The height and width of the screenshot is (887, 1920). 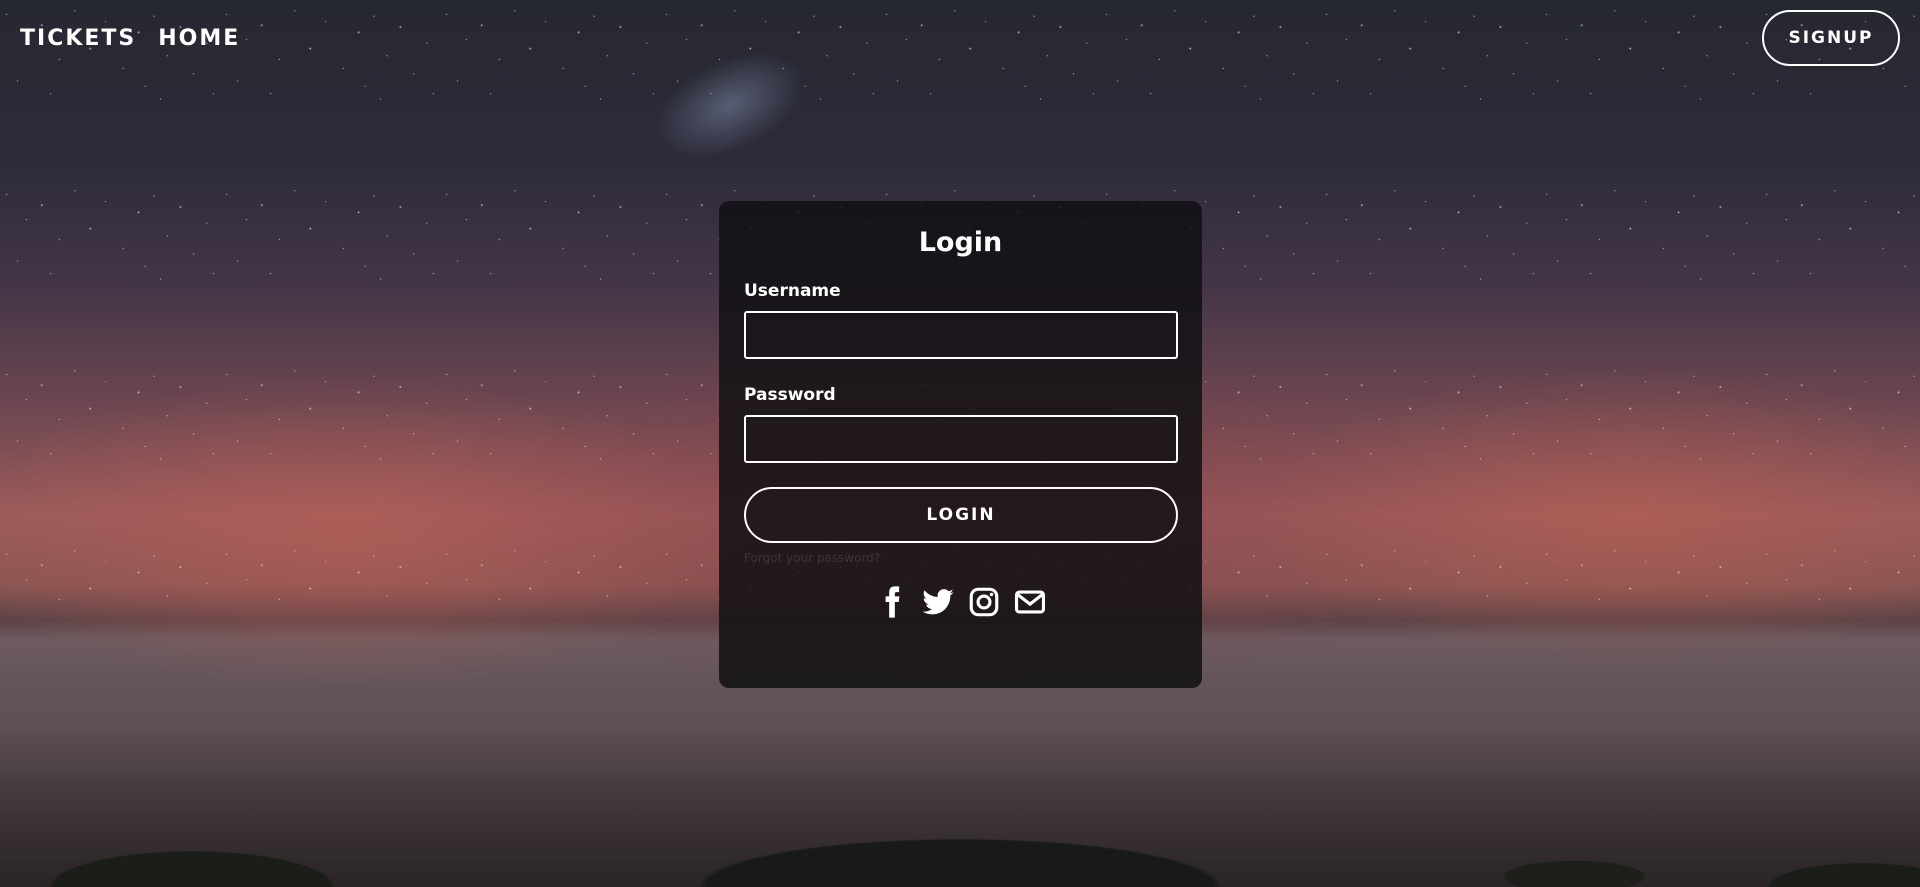 What do you see at coordinates (984, 602) in the screenshot?
I see `instagram-icon` at bounding box center [984, 602].